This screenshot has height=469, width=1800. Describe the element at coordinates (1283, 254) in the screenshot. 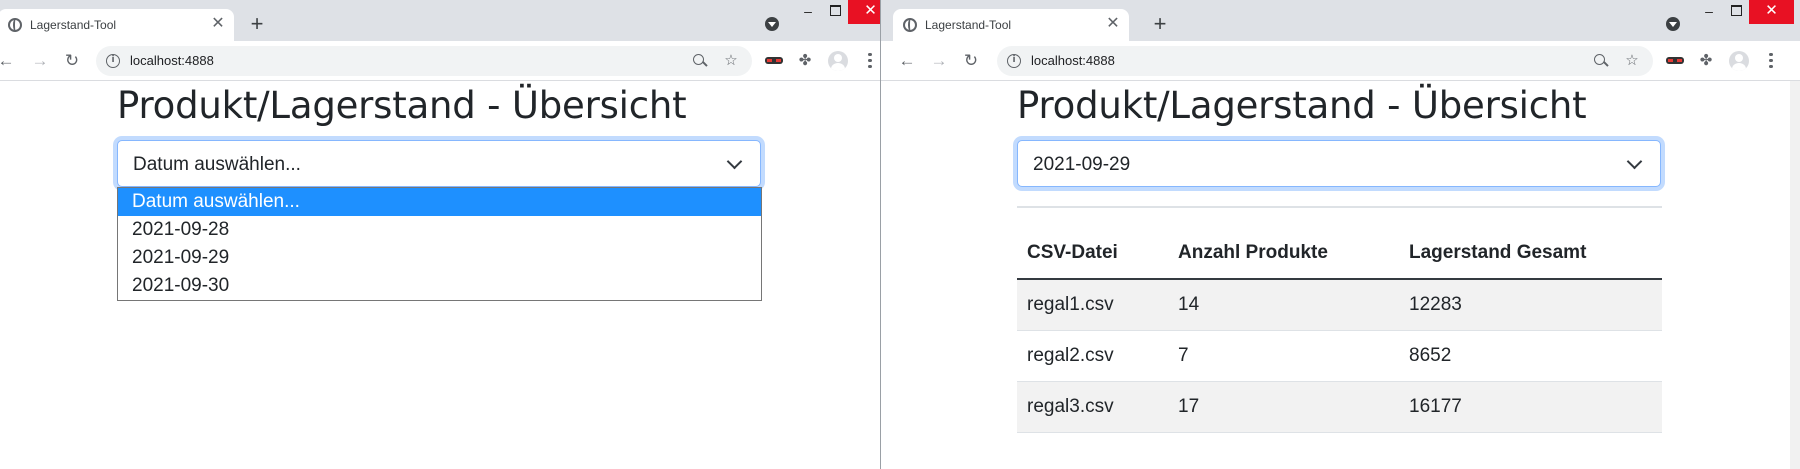

I see `column-header: Anzahl Produkte` at that location.